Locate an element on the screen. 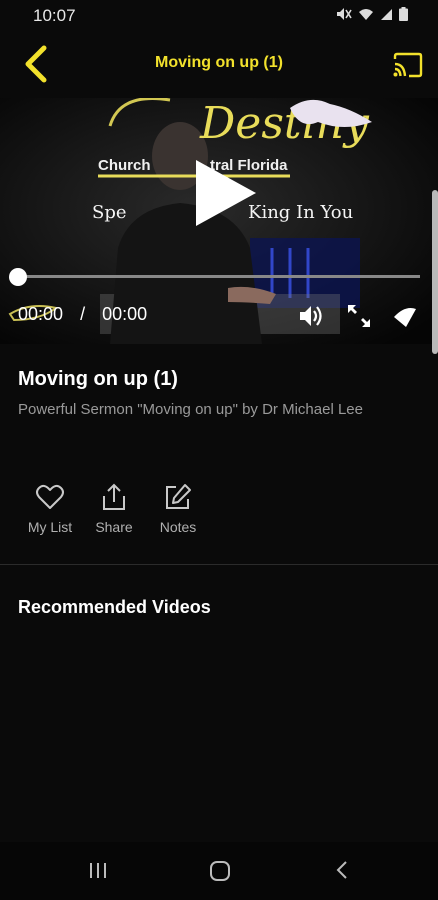 The width and height of the screenshot is (438, 900). volume-button is located at coordinates (311, 316).